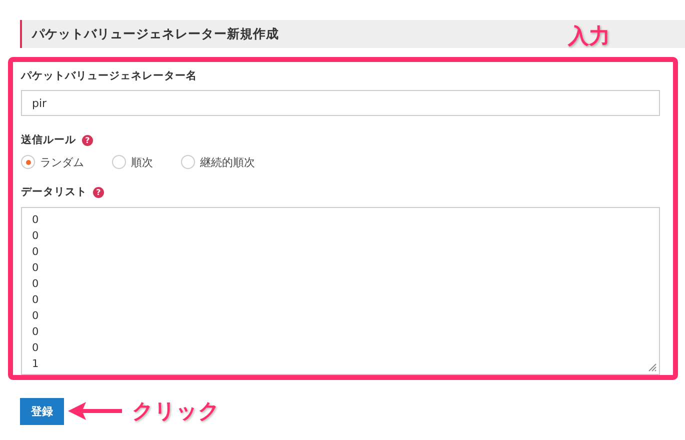 The image size is (685, 440). I want to click on field-label: データリスト, so click(54, 192).